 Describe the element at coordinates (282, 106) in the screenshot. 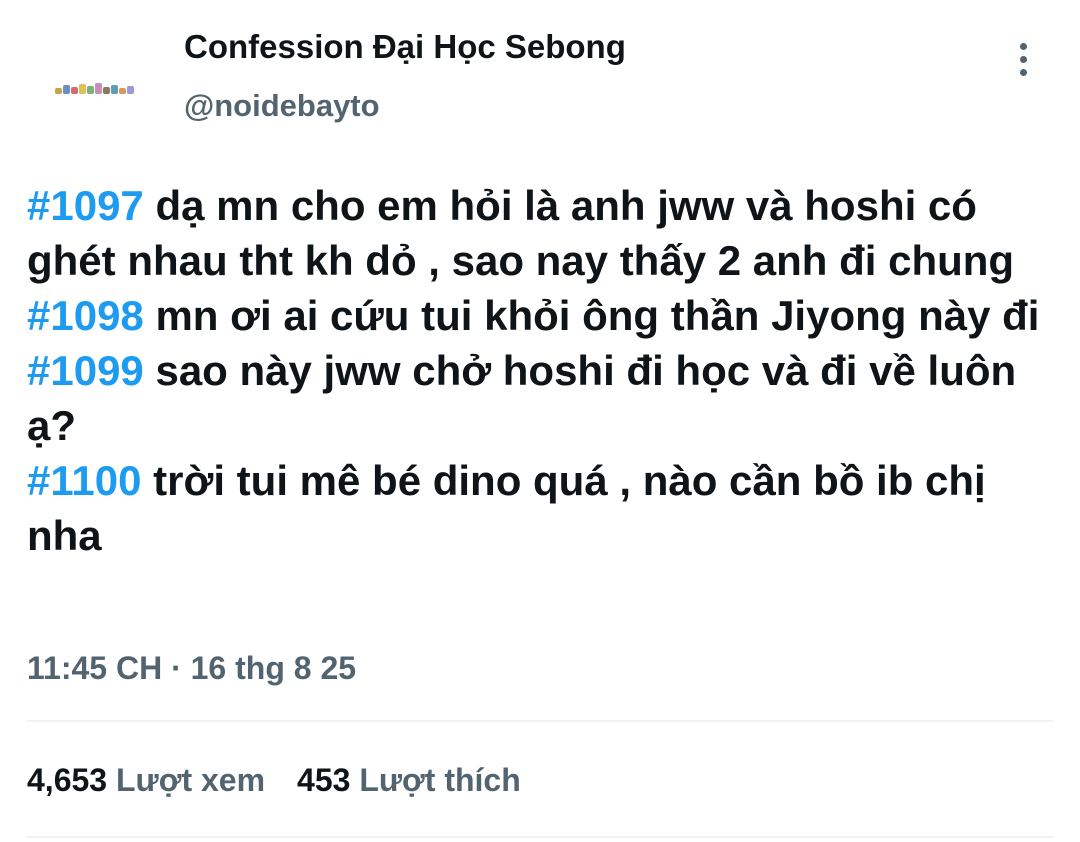

I see `account-handle: @noidebayto` at that location.